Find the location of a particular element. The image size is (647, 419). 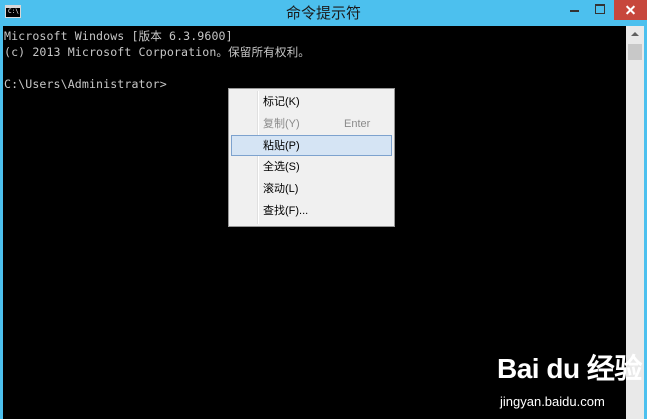

menu-item-mark: 标记(K) is located at coordinates (311, 102).